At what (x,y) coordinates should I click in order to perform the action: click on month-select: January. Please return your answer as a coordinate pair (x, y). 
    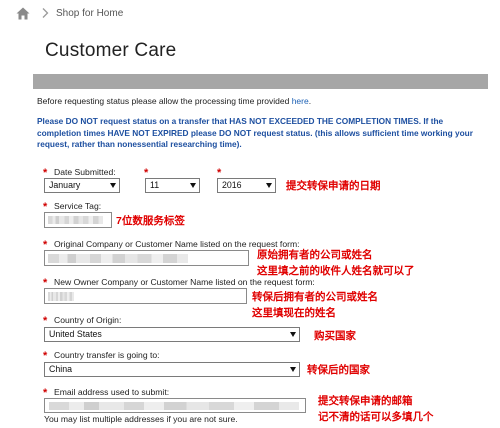
    Looking at the image, I should click on (82, 185).